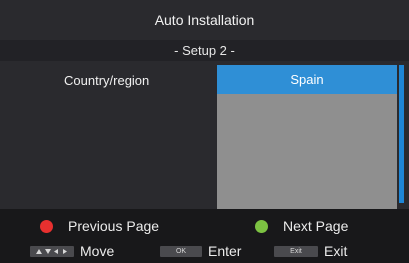 The width and height of the screenshot is (409, 263). I want to click on scrollbar-thumb, so click(401, 134).